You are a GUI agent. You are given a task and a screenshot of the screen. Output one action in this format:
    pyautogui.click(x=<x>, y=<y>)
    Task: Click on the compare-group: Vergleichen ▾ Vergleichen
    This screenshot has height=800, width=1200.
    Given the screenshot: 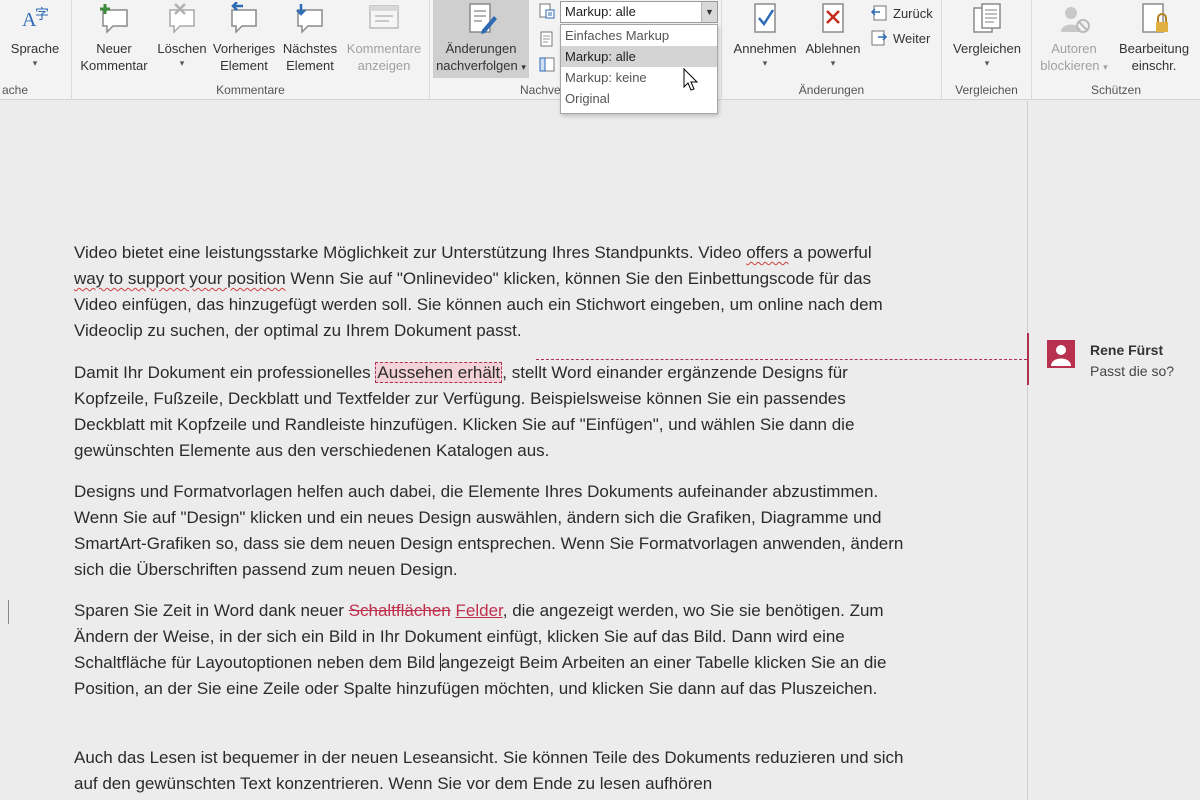 What is the action you would take?
    pyautogui.click(x=987, y=50)
    